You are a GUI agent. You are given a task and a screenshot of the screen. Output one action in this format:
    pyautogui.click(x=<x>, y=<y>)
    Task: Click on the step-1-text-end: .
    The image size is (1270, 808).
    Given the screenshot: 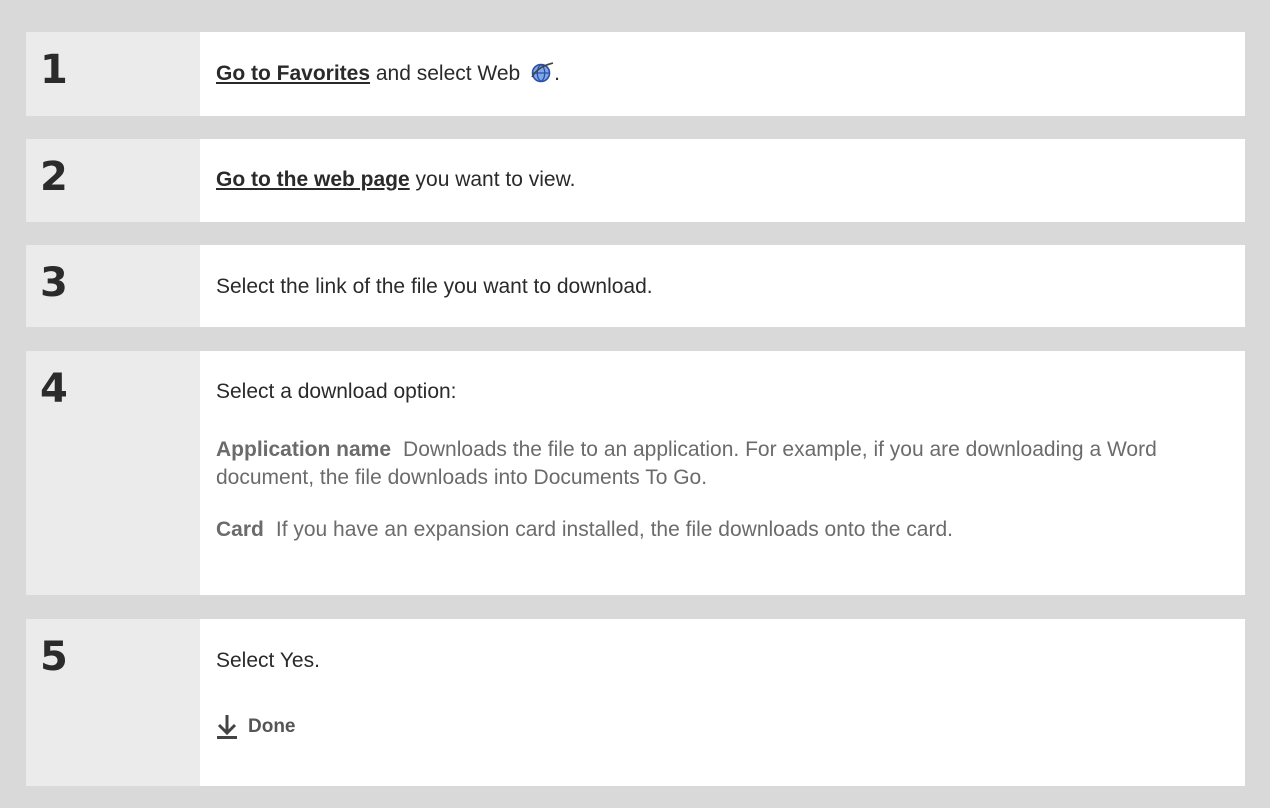 What is the action you would take?
    pyautogui.click(x=557, y=73)
    